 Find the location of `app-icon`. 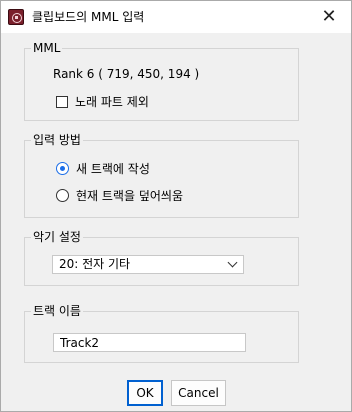

app-icon is located at coordinates (16, 17).